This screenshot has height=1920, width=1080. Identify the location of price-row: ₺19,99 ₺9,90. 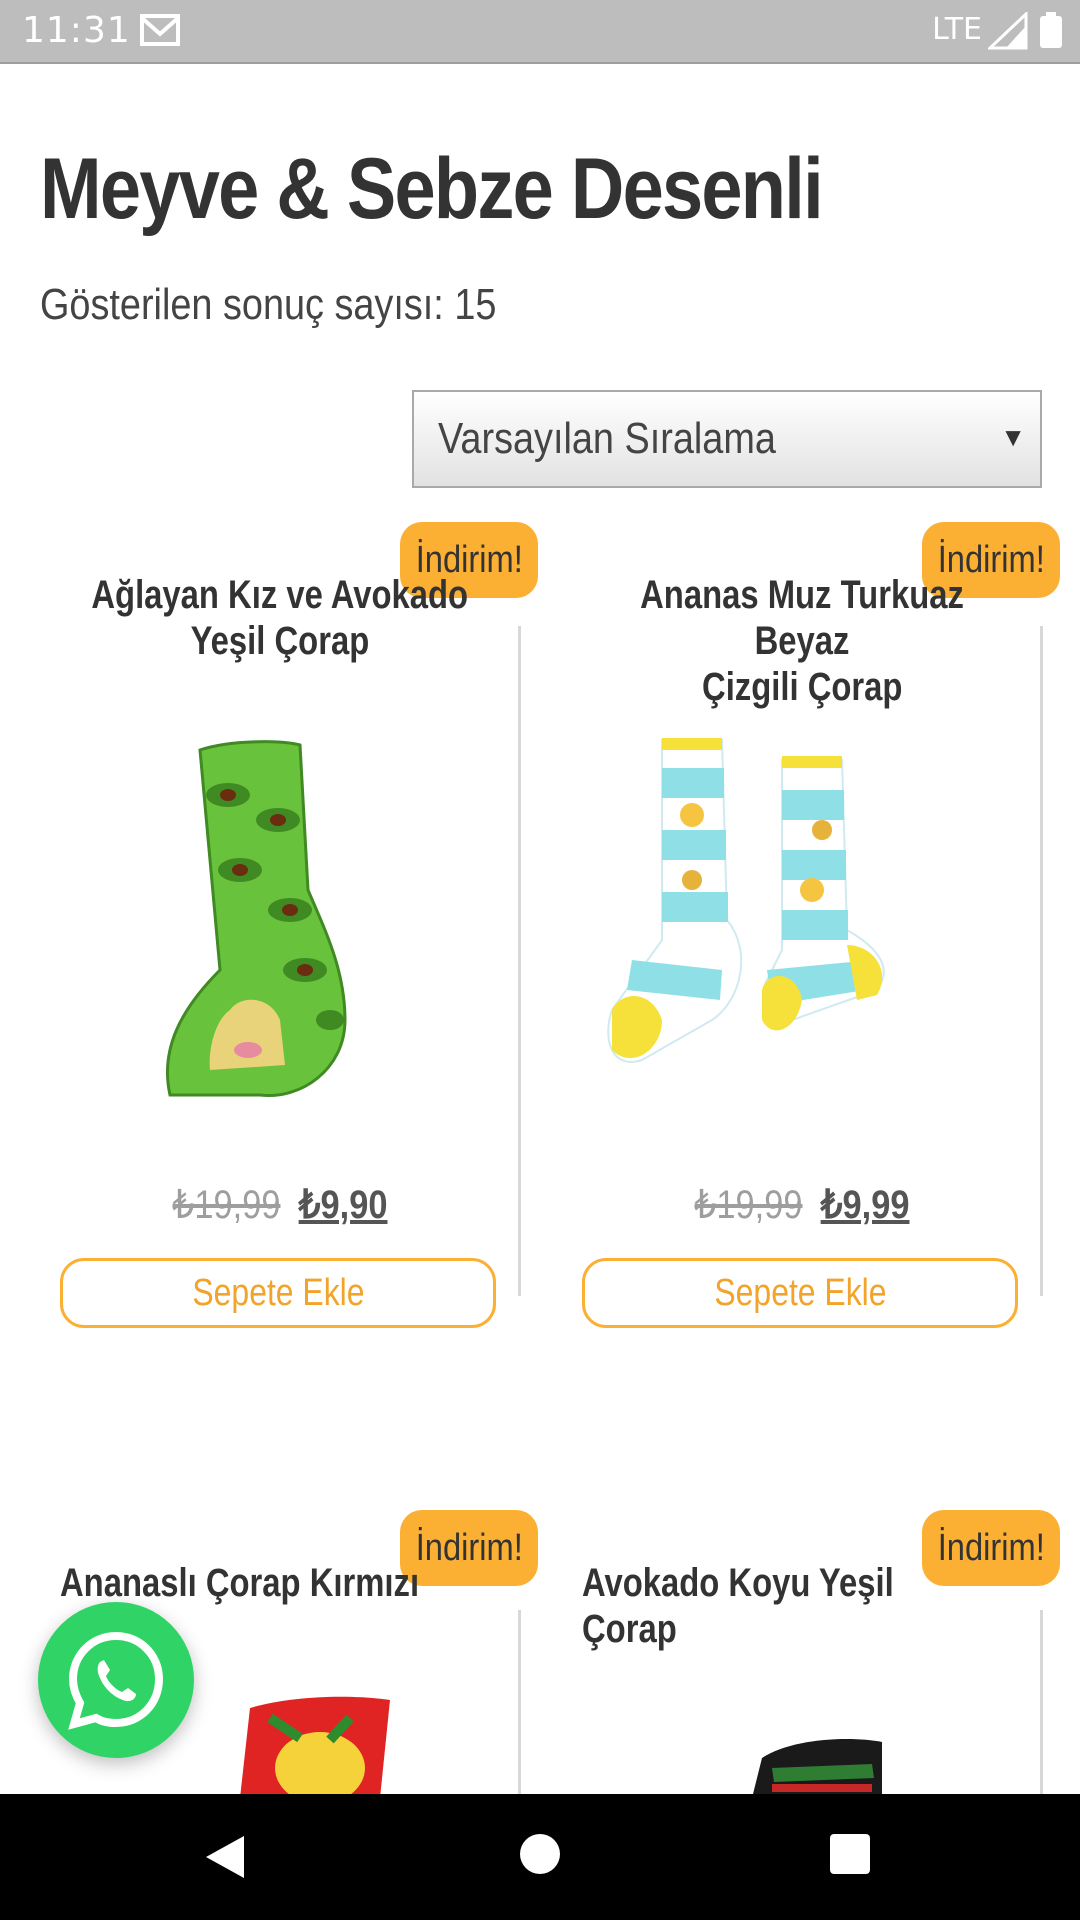
(280, 1205).